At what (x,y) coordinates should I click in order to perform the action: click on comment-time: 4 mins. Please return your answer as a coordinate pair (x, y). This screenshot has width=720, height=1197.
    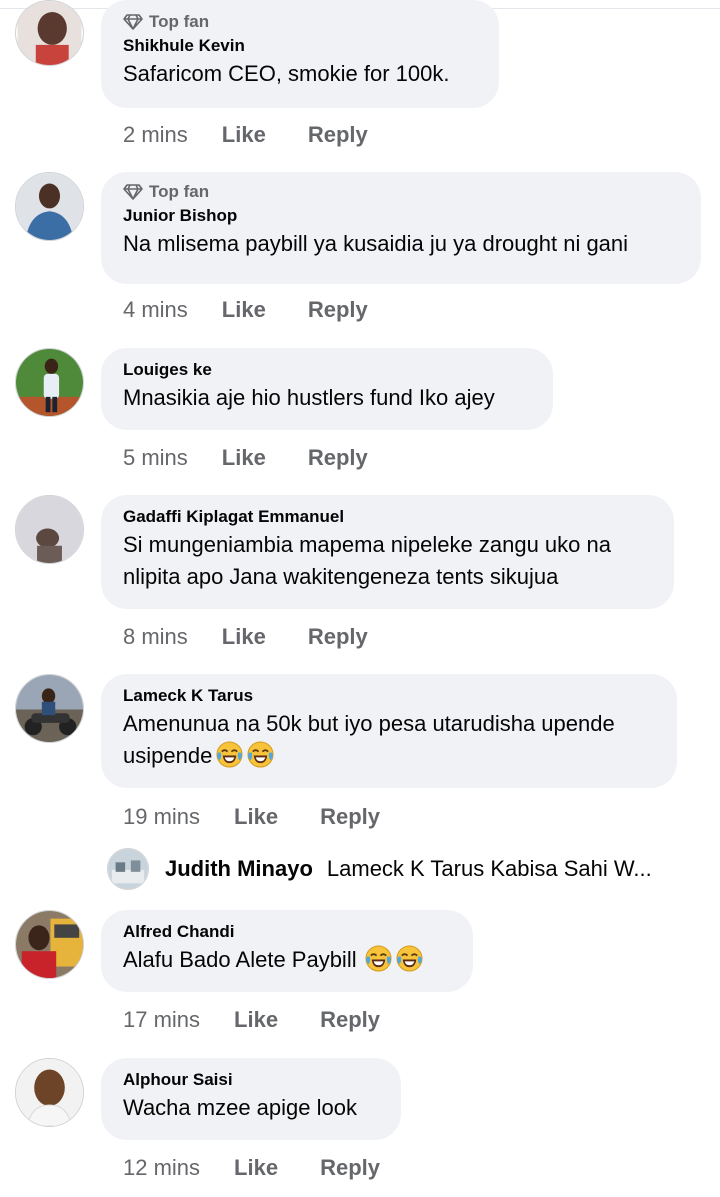
    Looking at the image, I should click on (155, 310).